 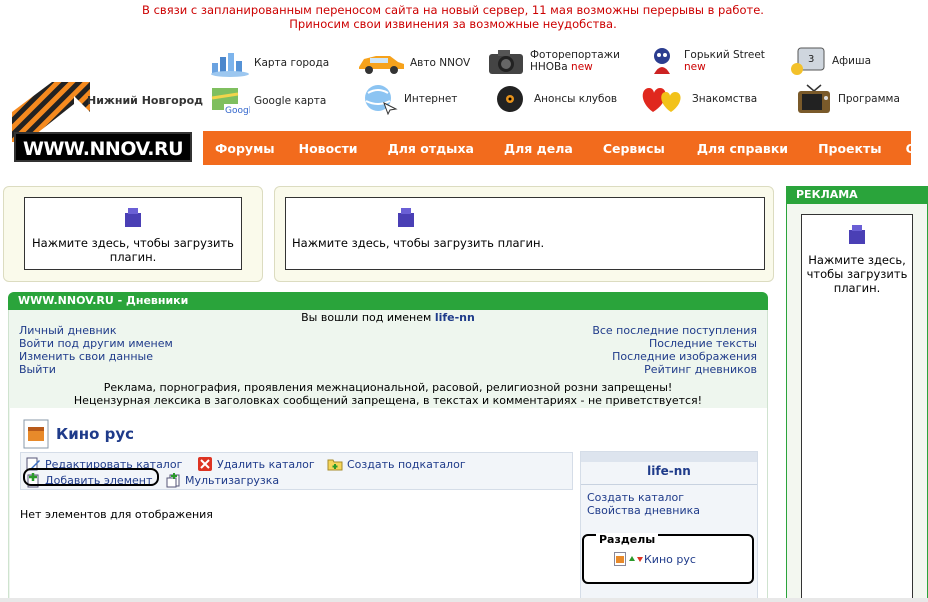 I want to click on delete-icon, so click(x=205, y=464).